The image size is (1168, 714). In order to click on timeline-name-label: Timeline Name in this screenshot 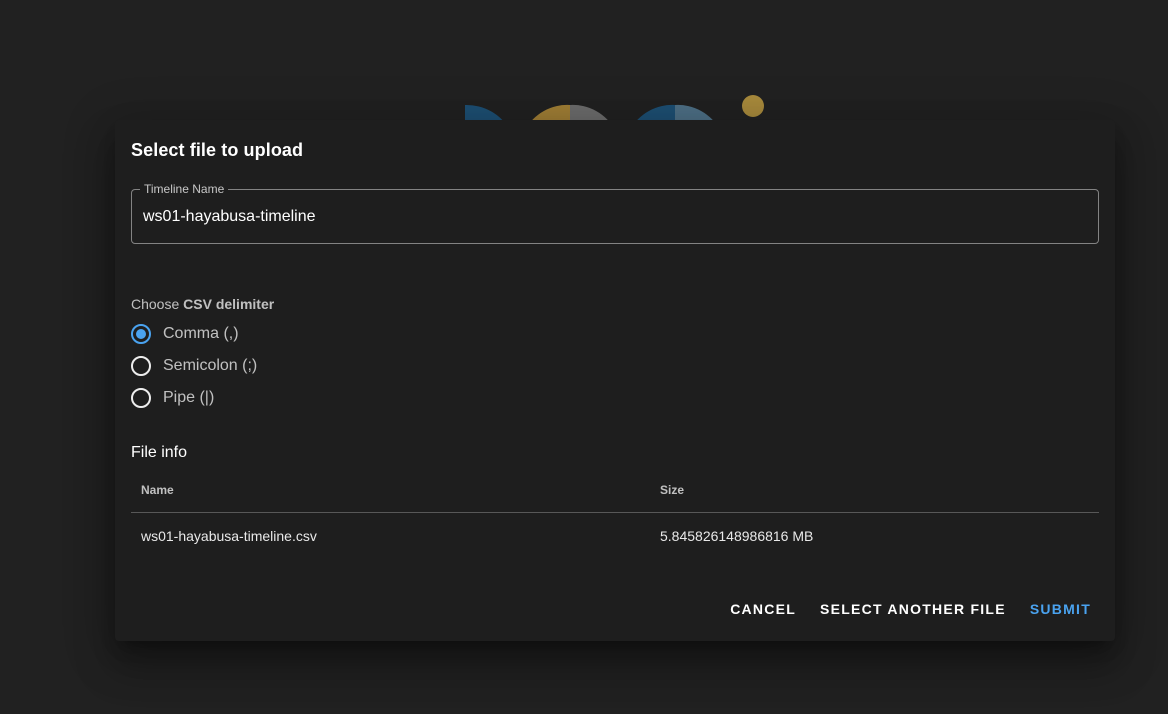, I will do `click(184, 189)`.